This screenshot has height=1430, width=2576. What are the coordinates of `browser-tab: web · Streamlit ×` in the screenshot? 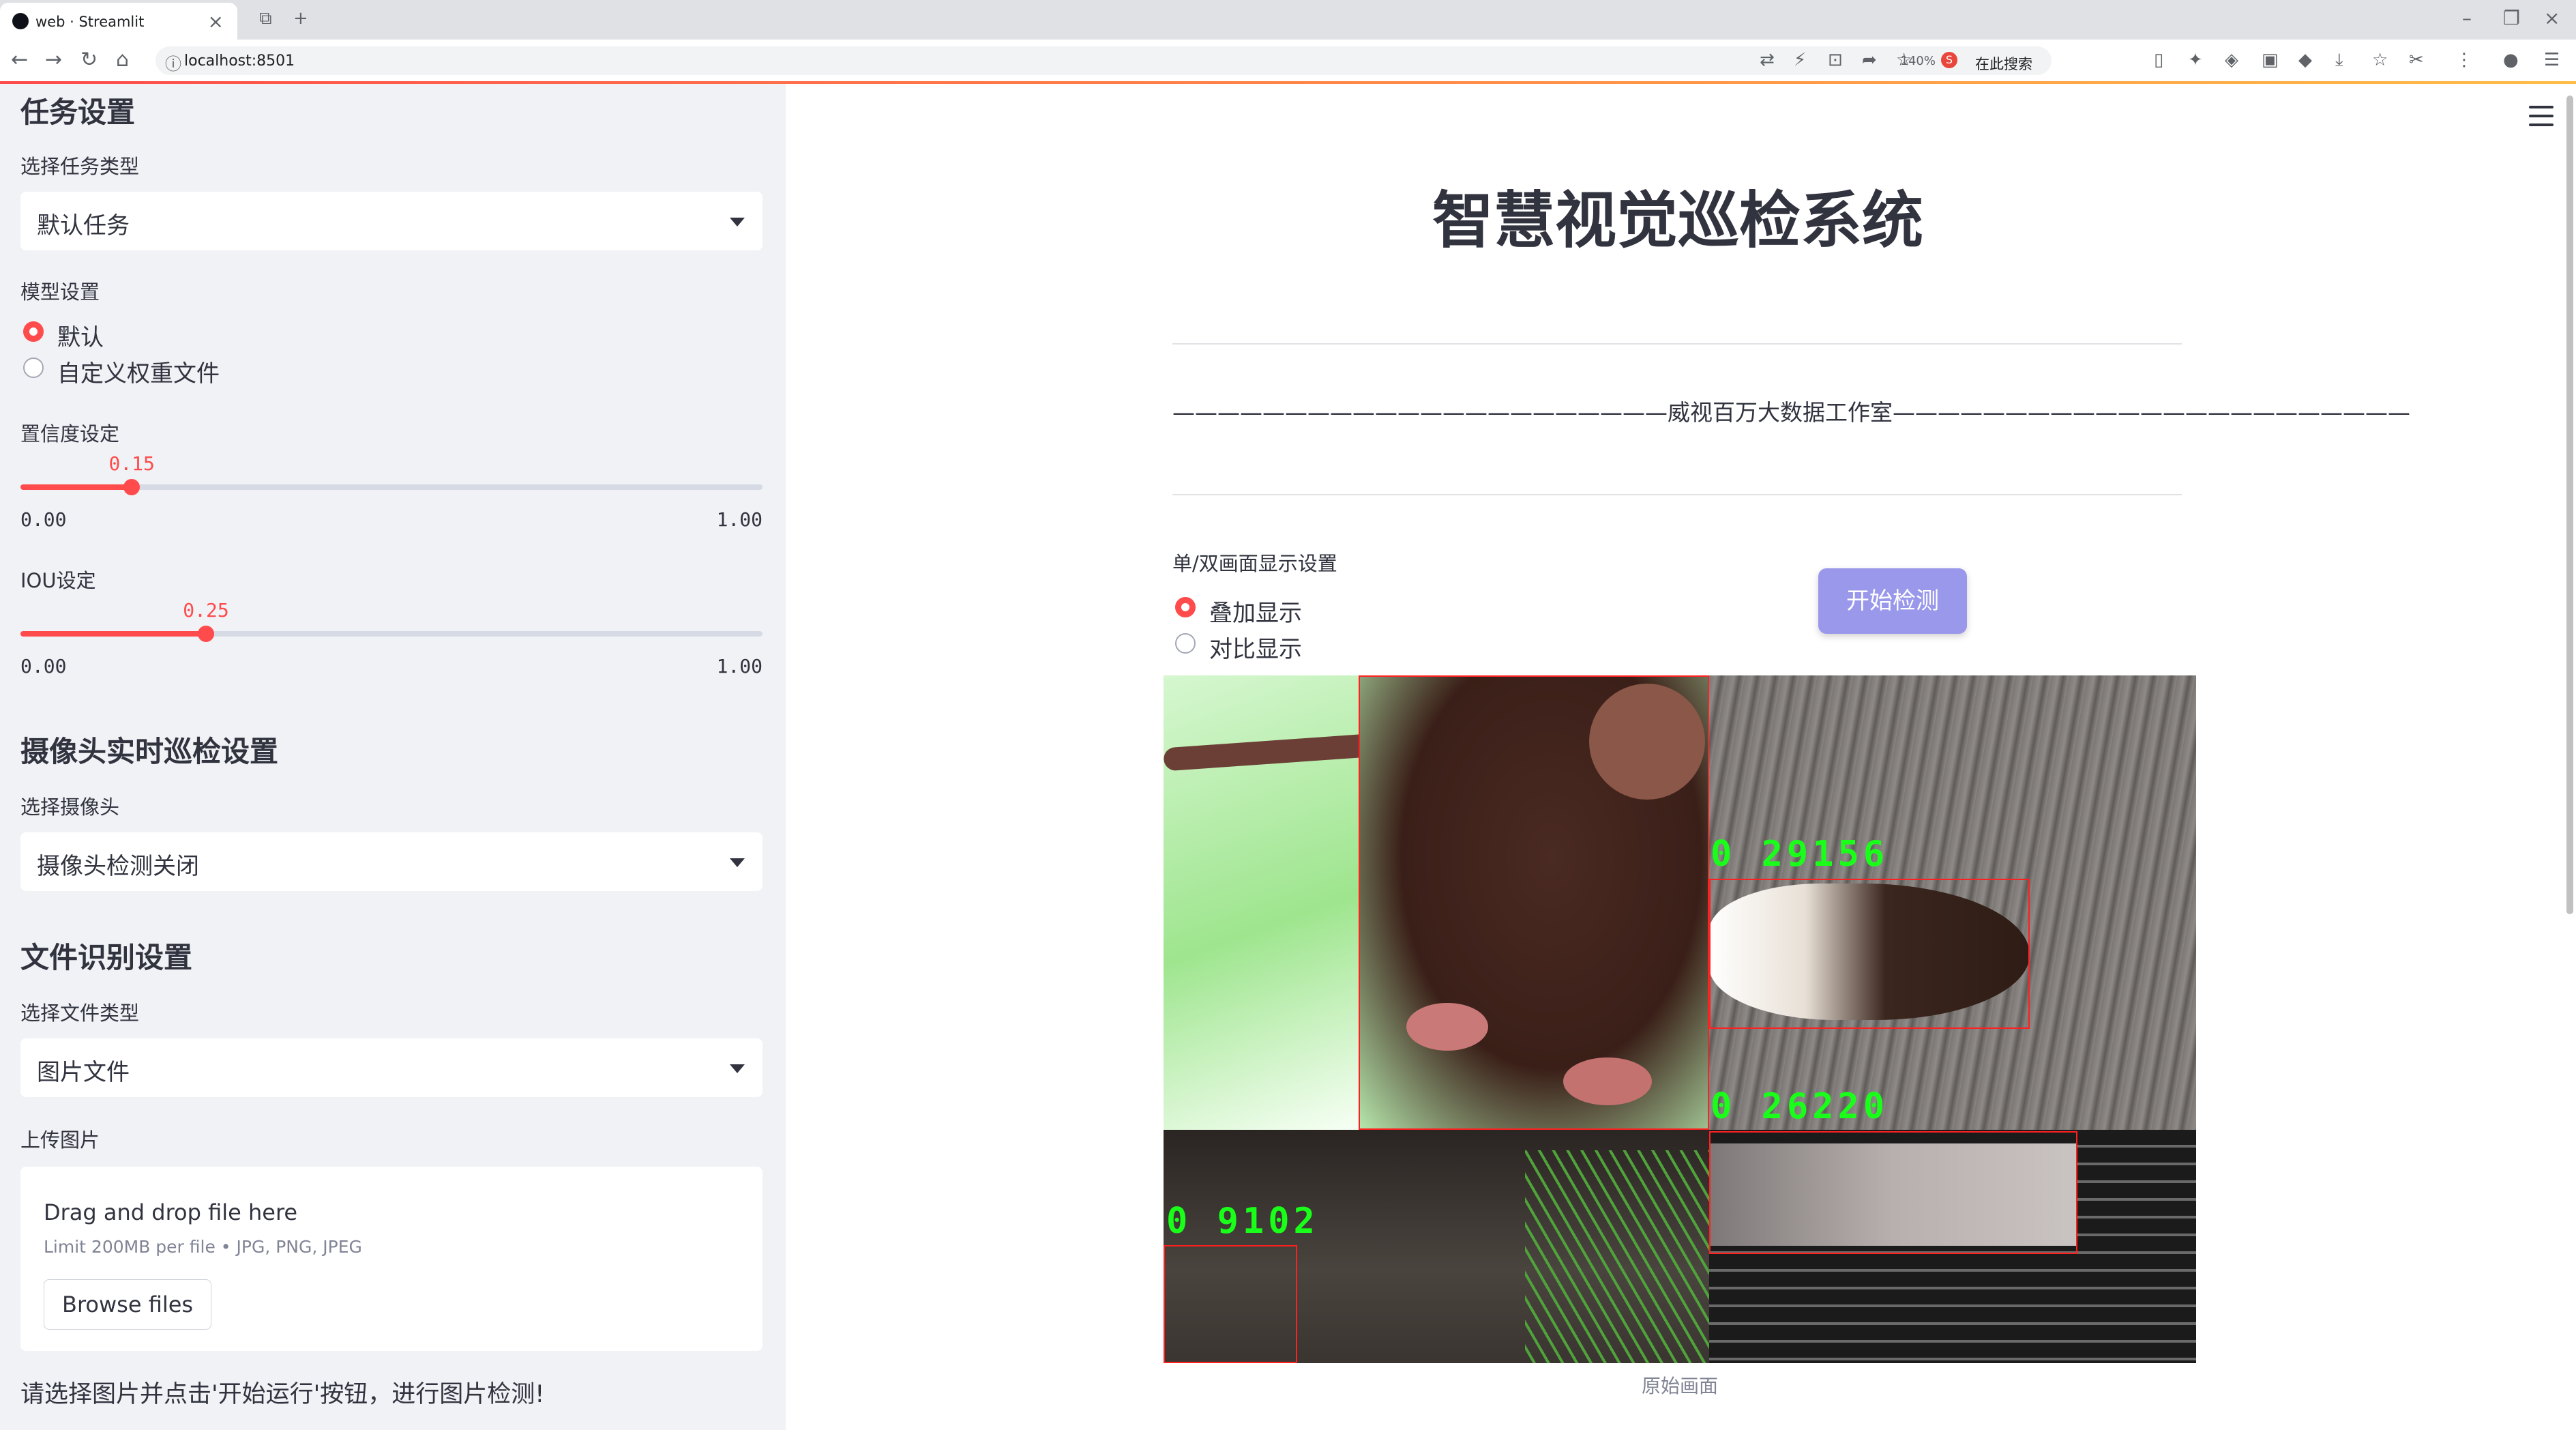 It's located at (118, 21).